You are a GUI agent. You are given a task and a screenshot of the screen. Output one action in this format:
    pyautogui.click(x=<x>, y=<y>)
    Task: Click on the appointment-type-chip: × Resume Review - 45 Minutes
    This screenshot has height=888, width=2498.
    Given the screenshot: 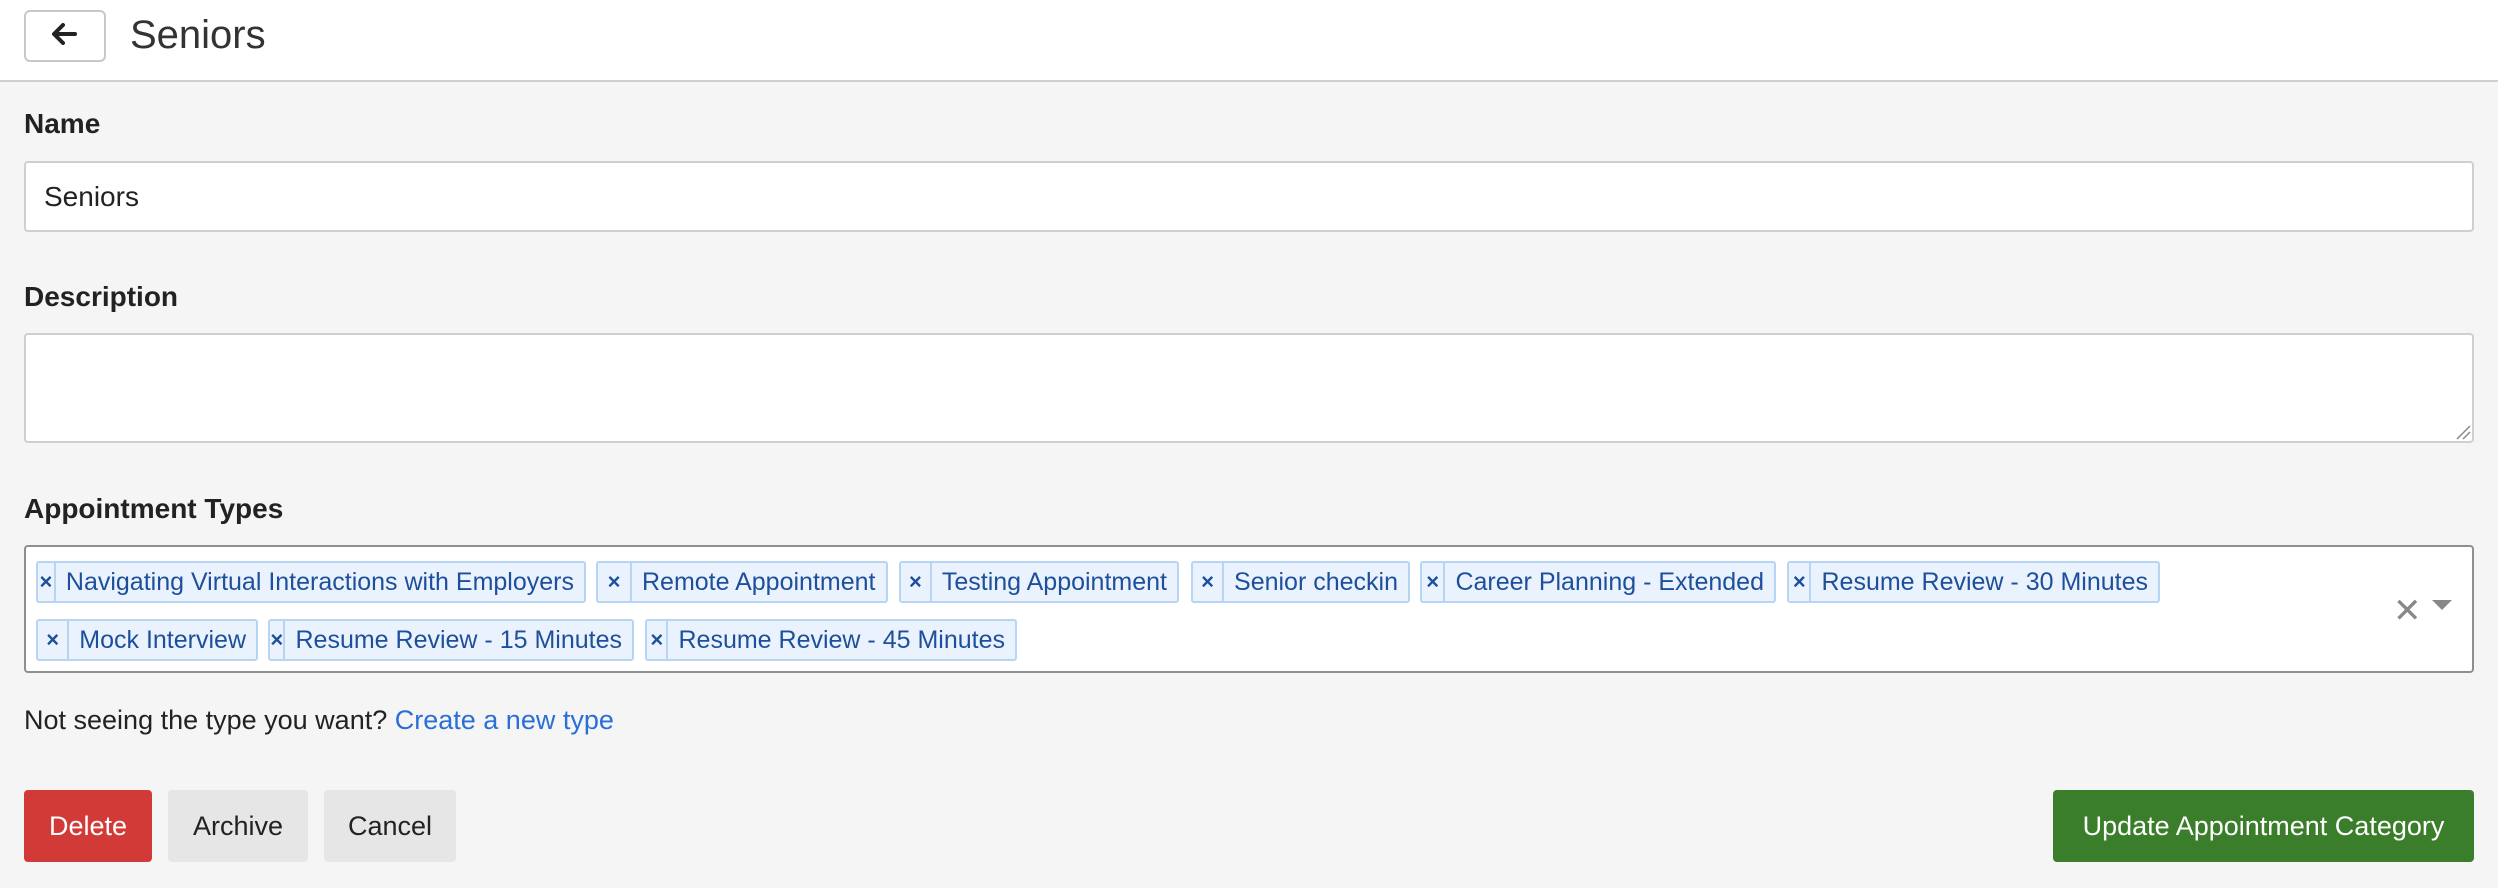 What is the action you would take?
    pyautogui.click(x=831, y=640)
    